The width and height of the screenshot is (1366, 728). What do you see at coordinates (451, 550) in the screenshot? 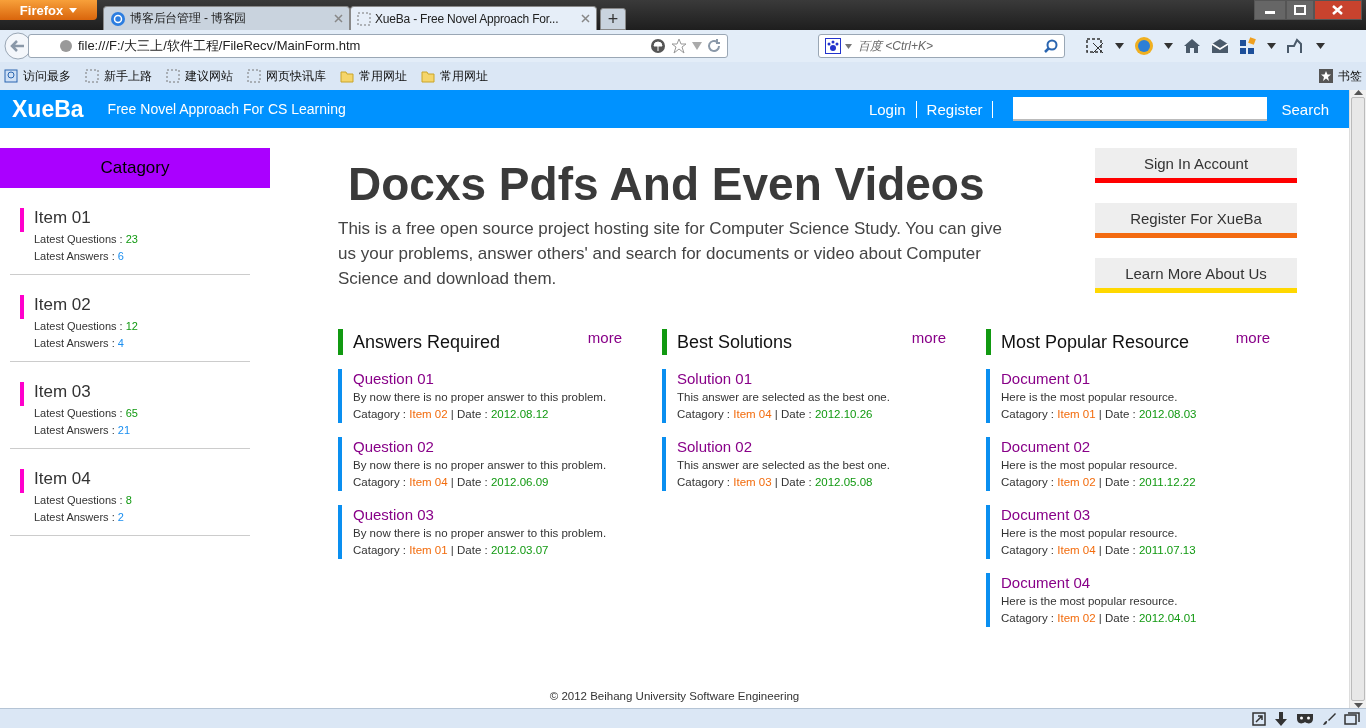
I see `entry-meta: Catagory : Item 01 | Date : 2012.03.07` at bounding box center [451, 550].